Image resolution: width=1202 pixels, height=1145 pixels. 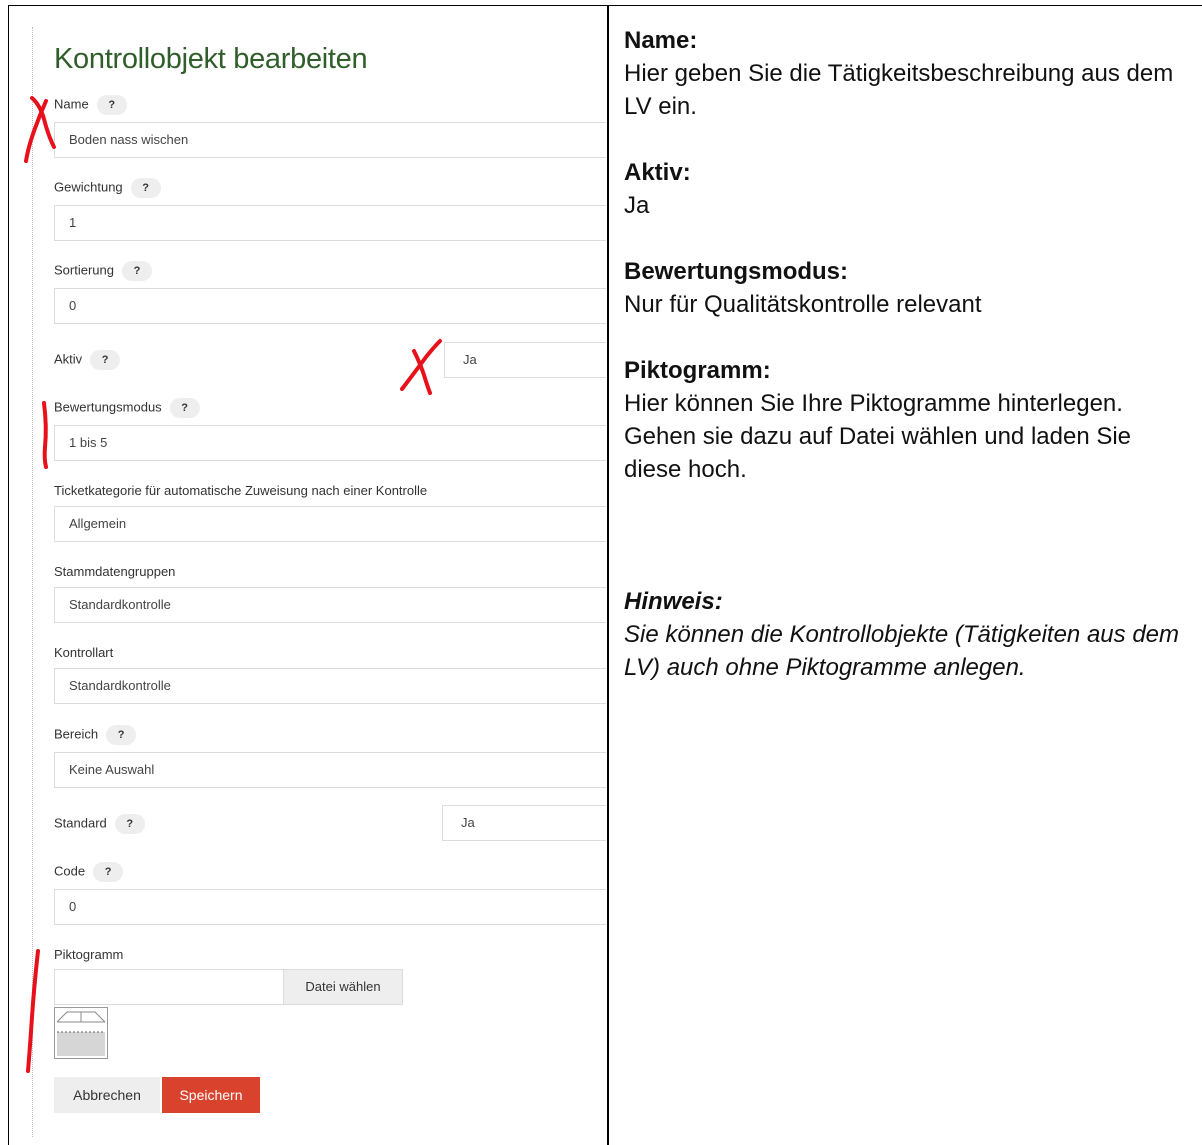 I want to click on note-bewertungsmodus-text: Nur für Qualitätskontrolle relevant, so click(x=803, y=304).